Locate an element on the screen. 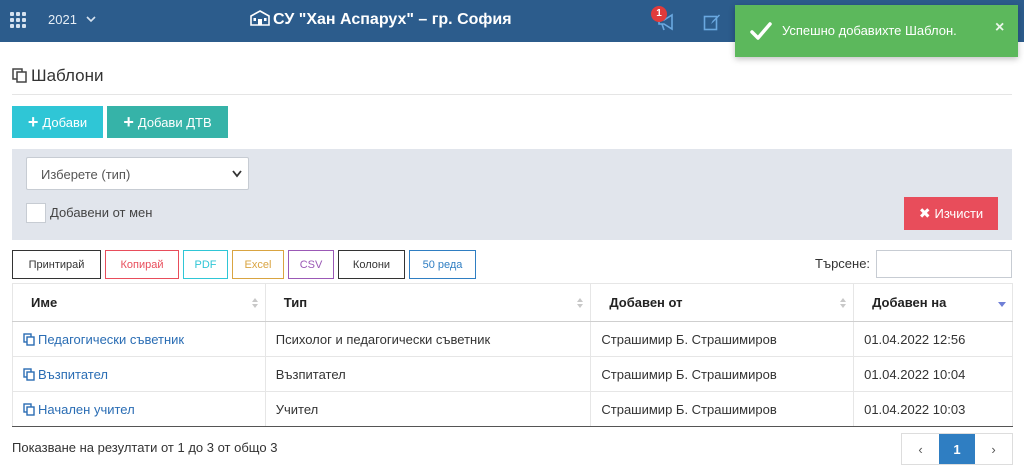  column-header-label: Тип is located at coordinates (295, 302).